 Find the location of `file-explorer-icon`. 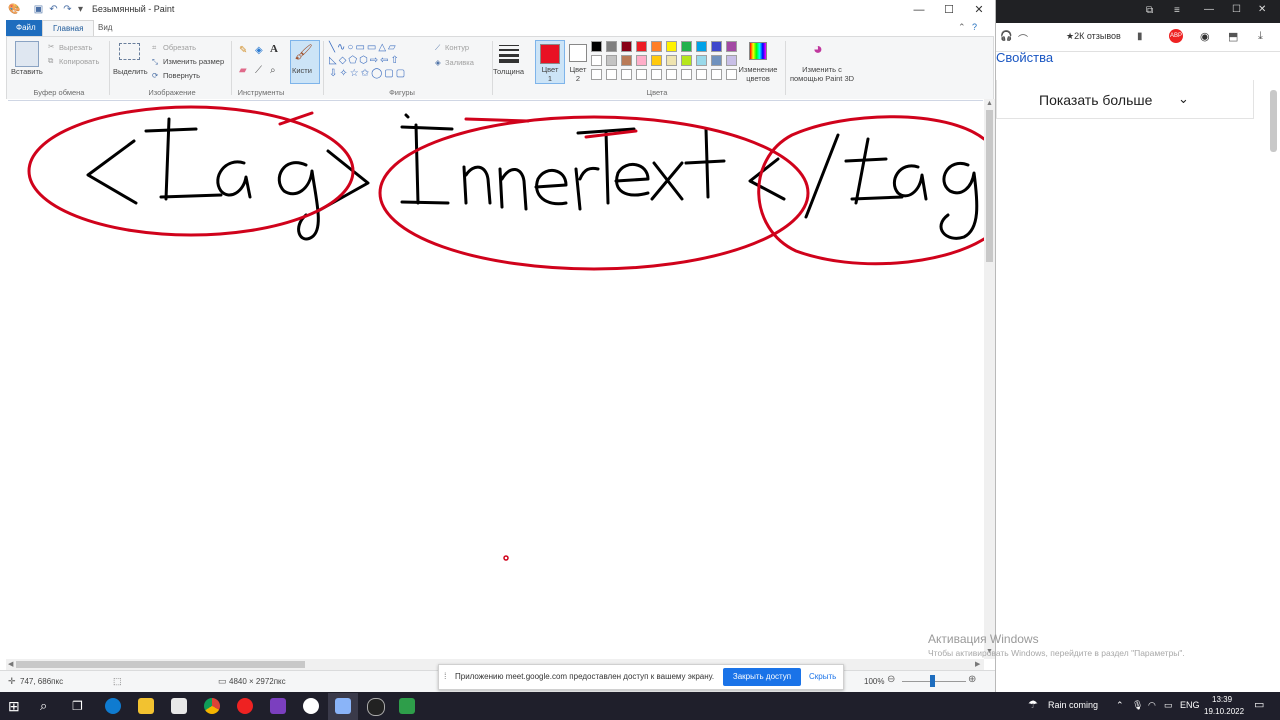

file-explorer-icon is located at coordinates (146, 706).